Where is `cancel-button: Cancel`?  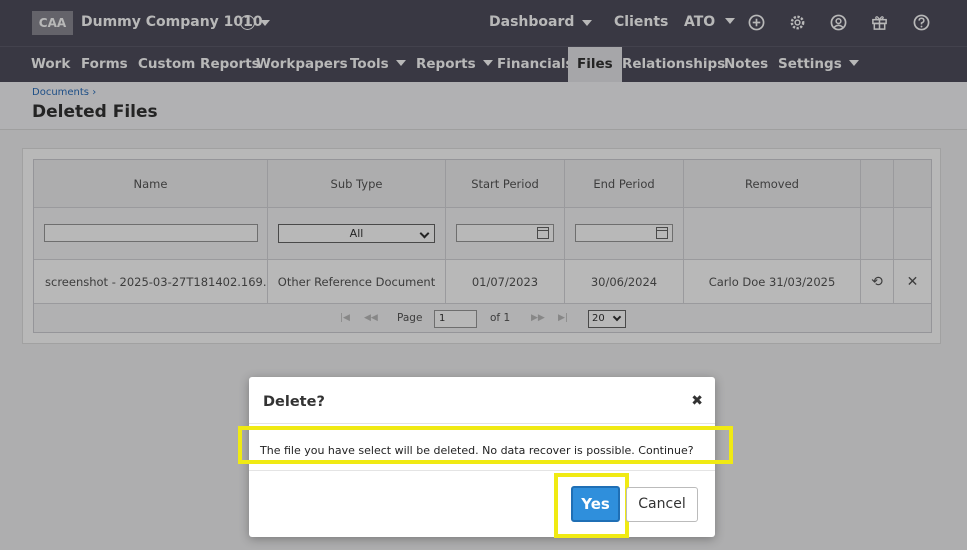 cancel-button: Cancel is located at coordinates (662, 504).